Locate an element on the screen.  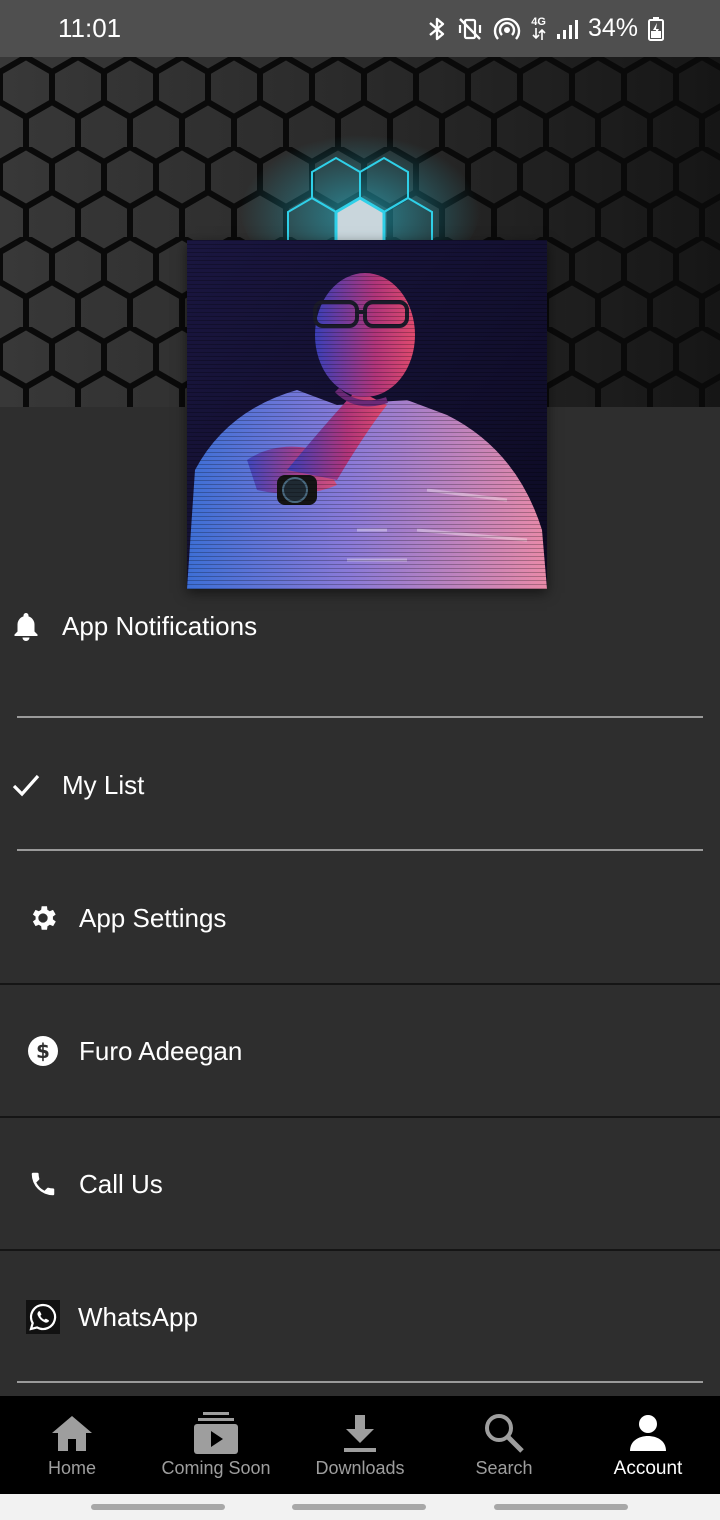
nav-label: Search is located at coordinates (504, 1468).